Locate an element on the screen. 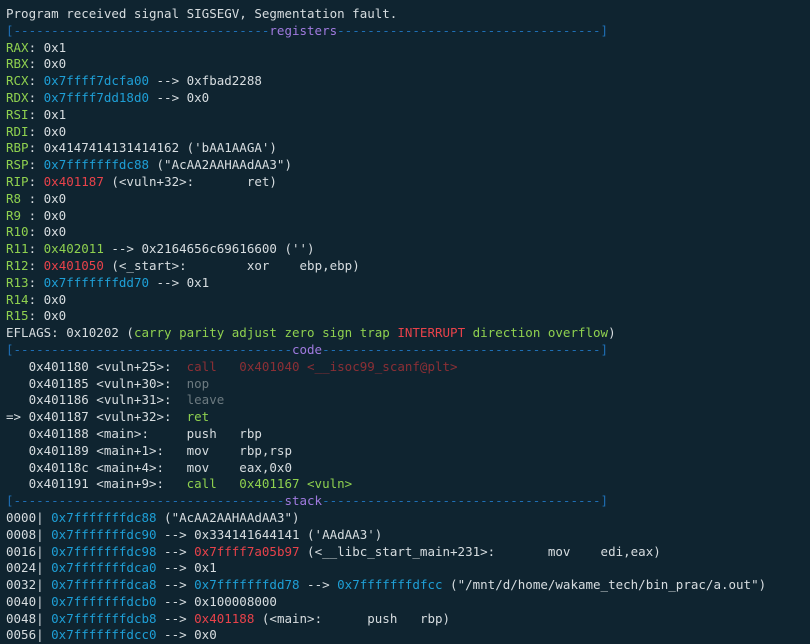 The image size is (810, 644). terminal-text: (<main>: push rbp) is located at coordinates (352, 618).